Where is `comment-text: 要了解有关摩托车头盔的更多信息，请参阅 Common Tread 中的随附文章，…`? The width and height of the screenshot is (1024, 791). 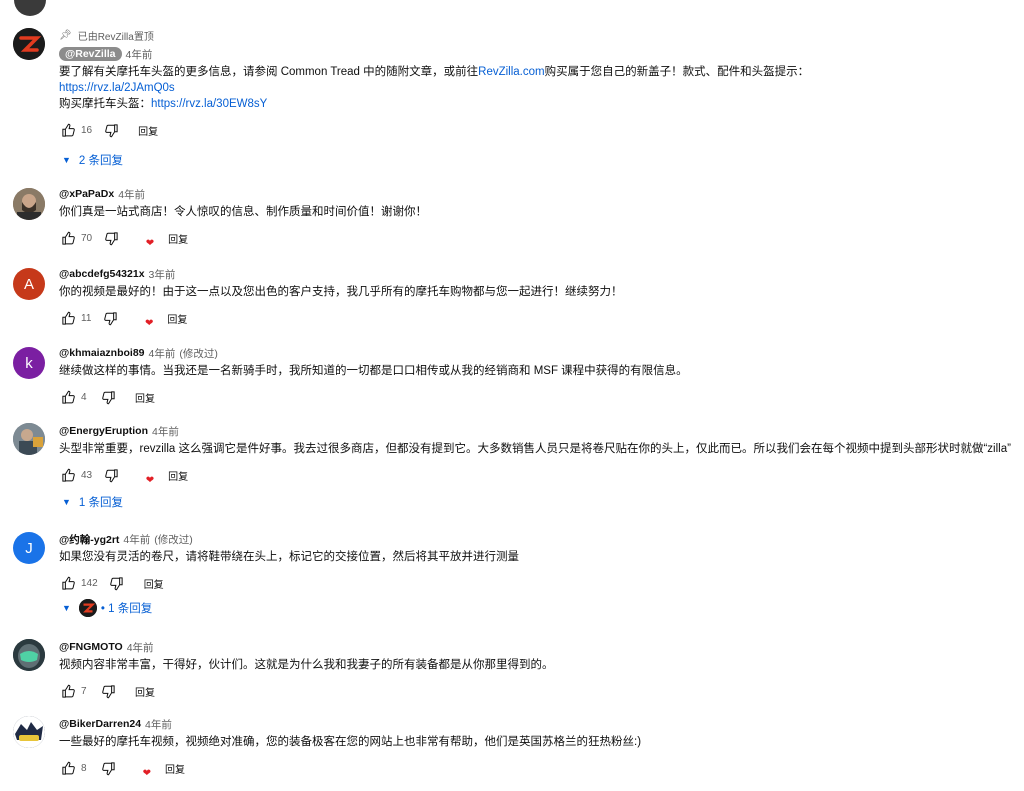
comment-text: 要了解有关摩托车头盔的更多信息，请参阅 Common Tread 中的随附文章，… is located at coordinates (434, 88).